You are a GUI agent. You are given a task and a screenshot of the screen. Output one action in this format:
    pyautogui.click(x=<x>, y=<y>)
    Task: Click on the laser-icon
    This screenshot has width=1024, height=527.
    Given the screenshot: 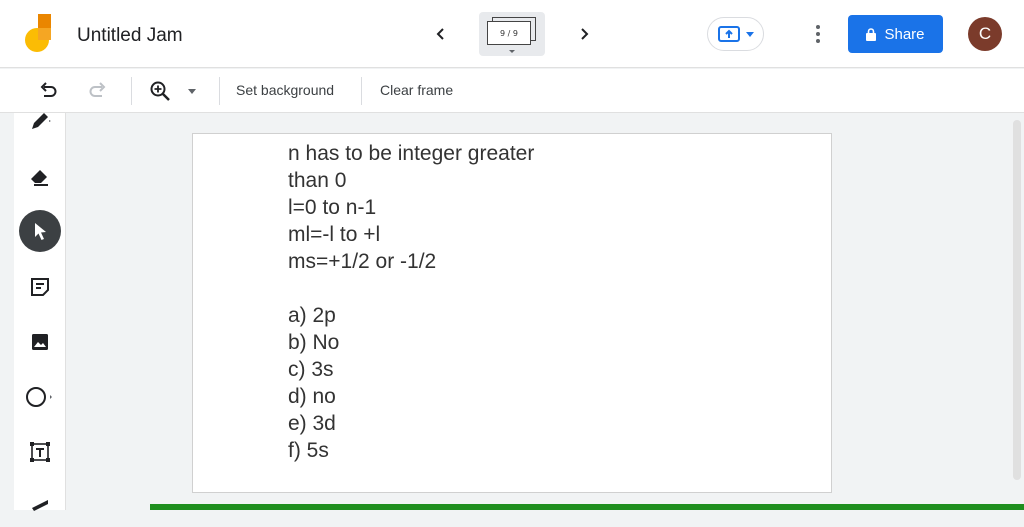 What is the action you would take?
    pyautogui.click(x=40, y=505)
    